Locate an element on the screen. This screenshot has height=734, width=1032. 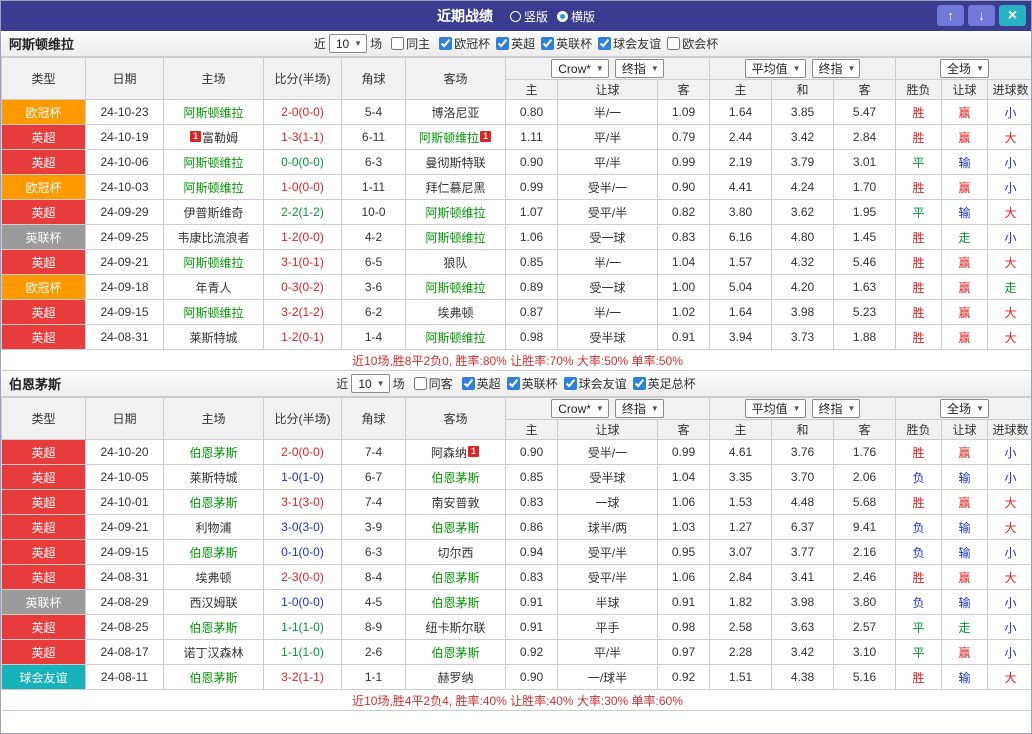
score-halftime: 1-1(1-0) is located at coordinates (302, 627).